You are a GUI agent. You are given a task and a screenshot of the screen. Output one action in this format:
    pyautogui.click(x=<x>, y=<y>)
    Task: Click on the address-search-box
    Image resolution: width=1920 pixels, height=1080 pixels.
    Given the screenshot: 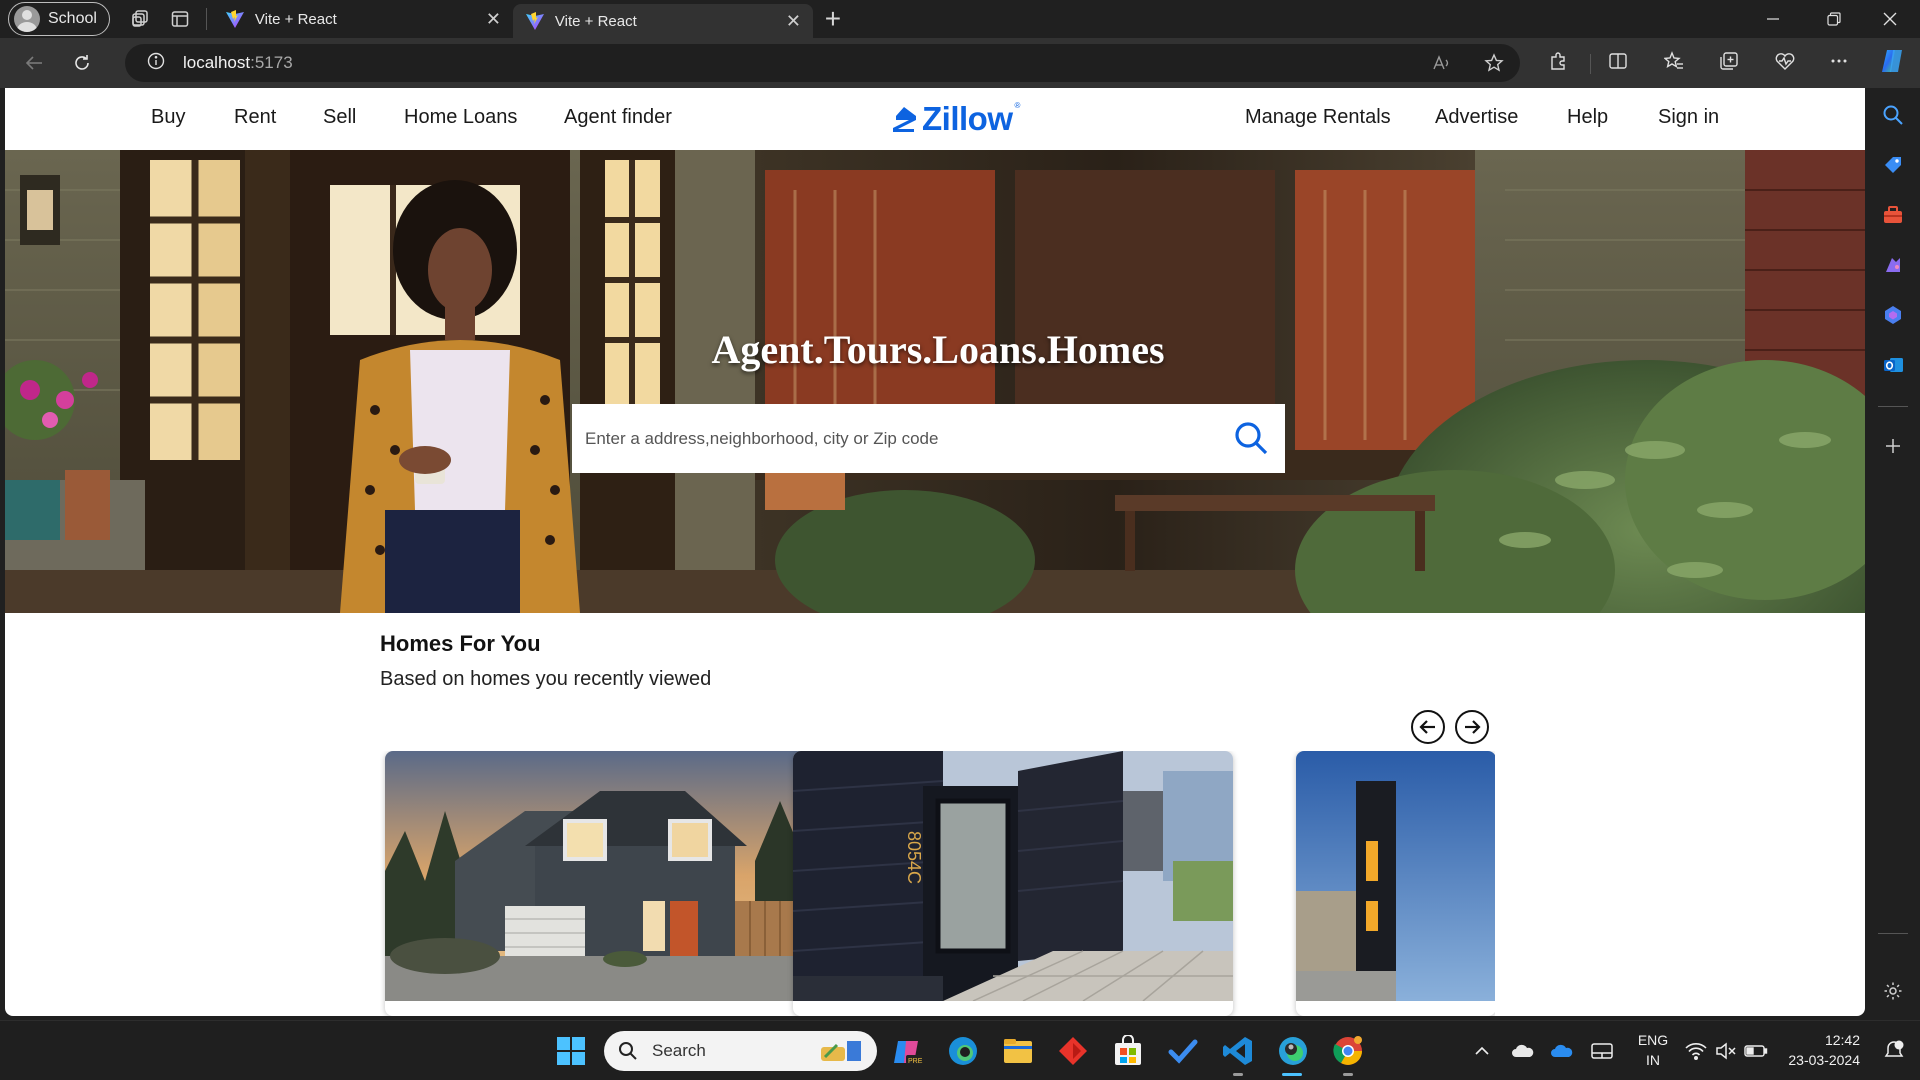 What is the action you would take?
    pyautogui.click(x=928, y=438)
    